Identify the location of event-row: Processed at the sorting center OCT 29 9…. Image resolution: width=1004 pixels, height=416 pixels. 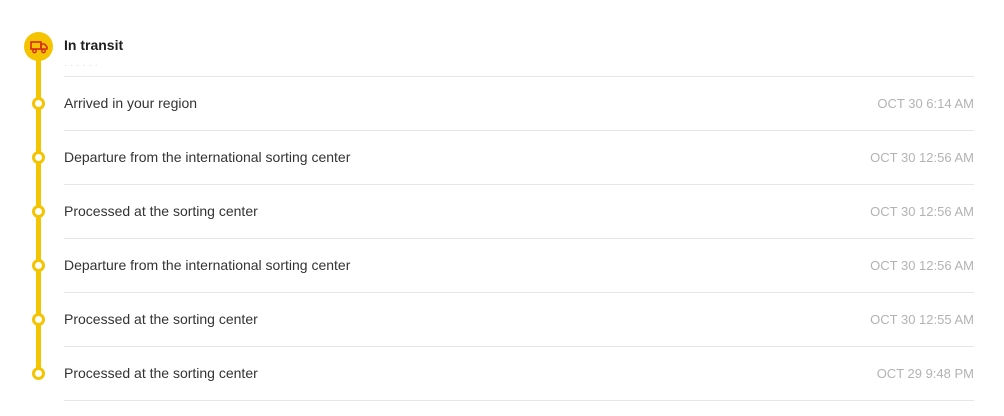
(519, 374).